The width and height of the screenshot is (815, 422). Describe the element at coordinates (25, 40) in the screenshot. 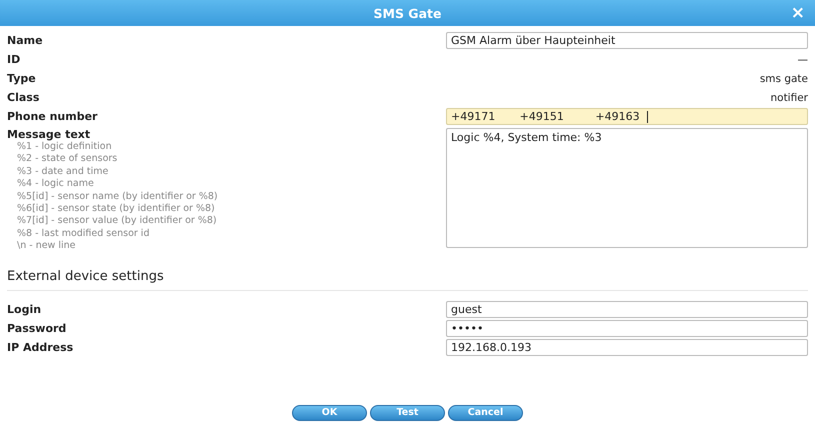

I see `field-label: Name` at that location.